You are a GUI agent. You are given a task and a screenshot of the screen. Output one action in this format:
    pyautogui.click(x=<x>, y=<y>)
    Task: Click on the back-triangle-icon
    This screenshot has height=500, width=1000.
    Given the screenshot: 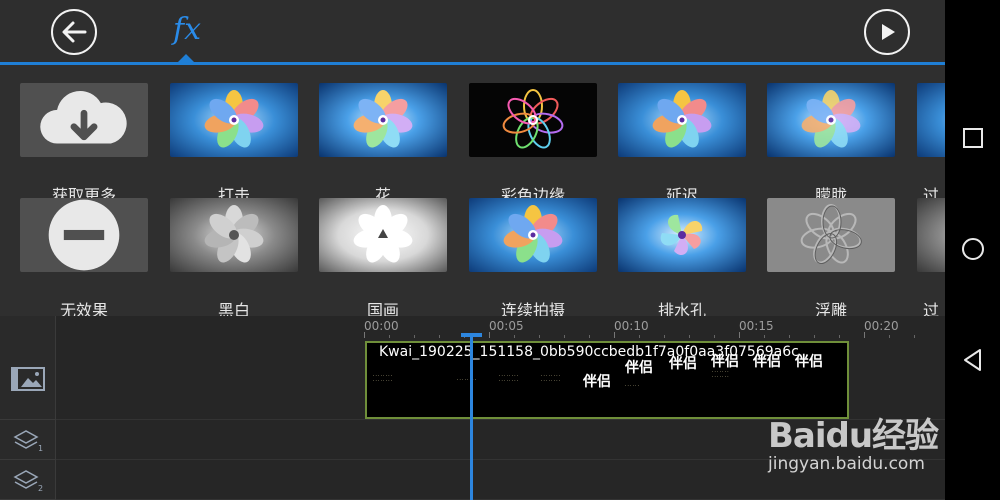 What is the action you would take?
    pyautogui.click(x=972, y=360)
    